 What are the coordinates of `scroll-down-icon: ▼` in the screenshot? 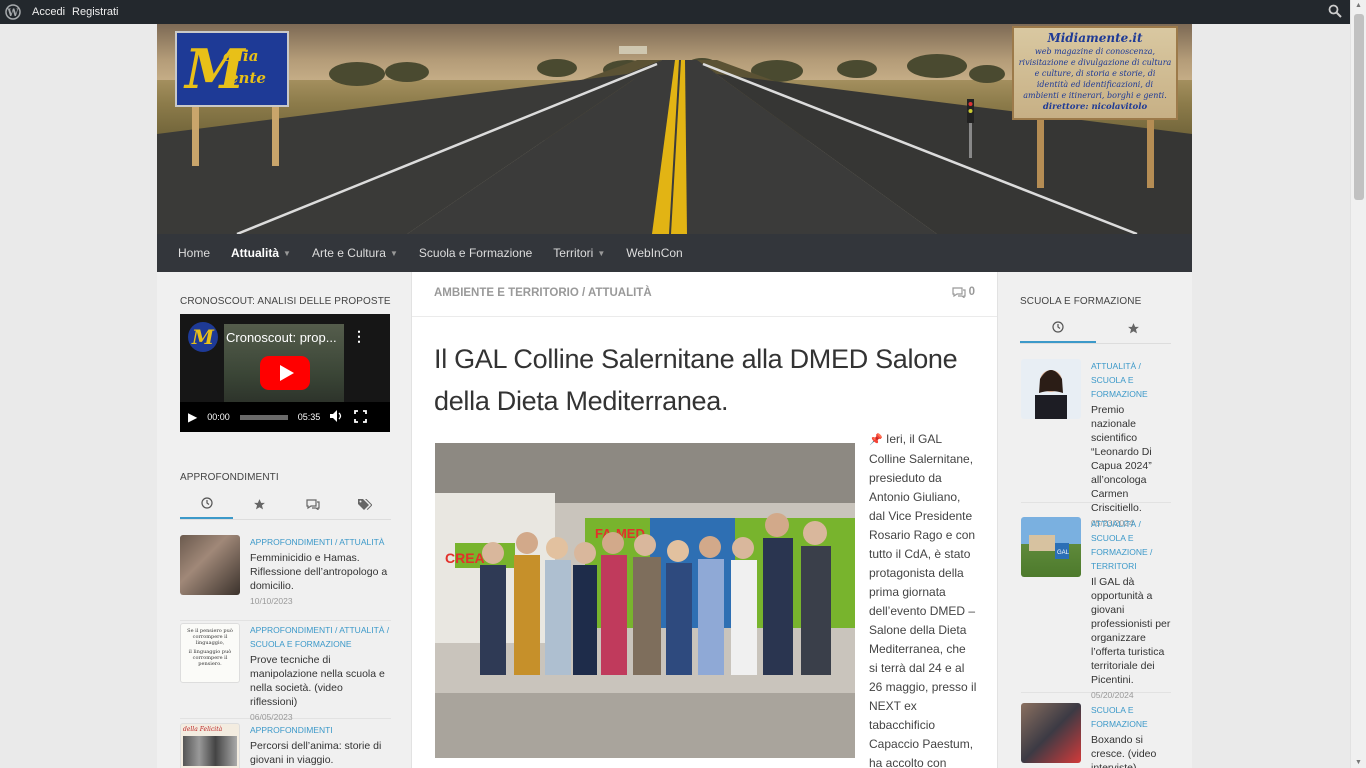 It's located at (1358, 762).